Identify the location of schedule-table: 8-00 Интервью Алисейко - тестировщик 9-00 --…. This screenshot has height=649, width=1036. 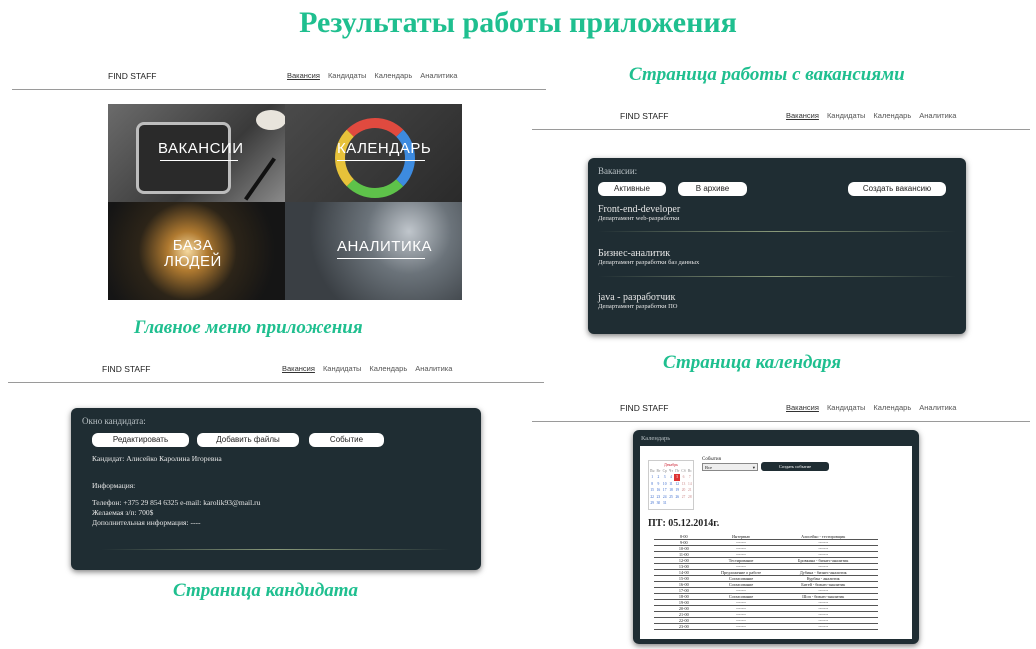
(766, 582).